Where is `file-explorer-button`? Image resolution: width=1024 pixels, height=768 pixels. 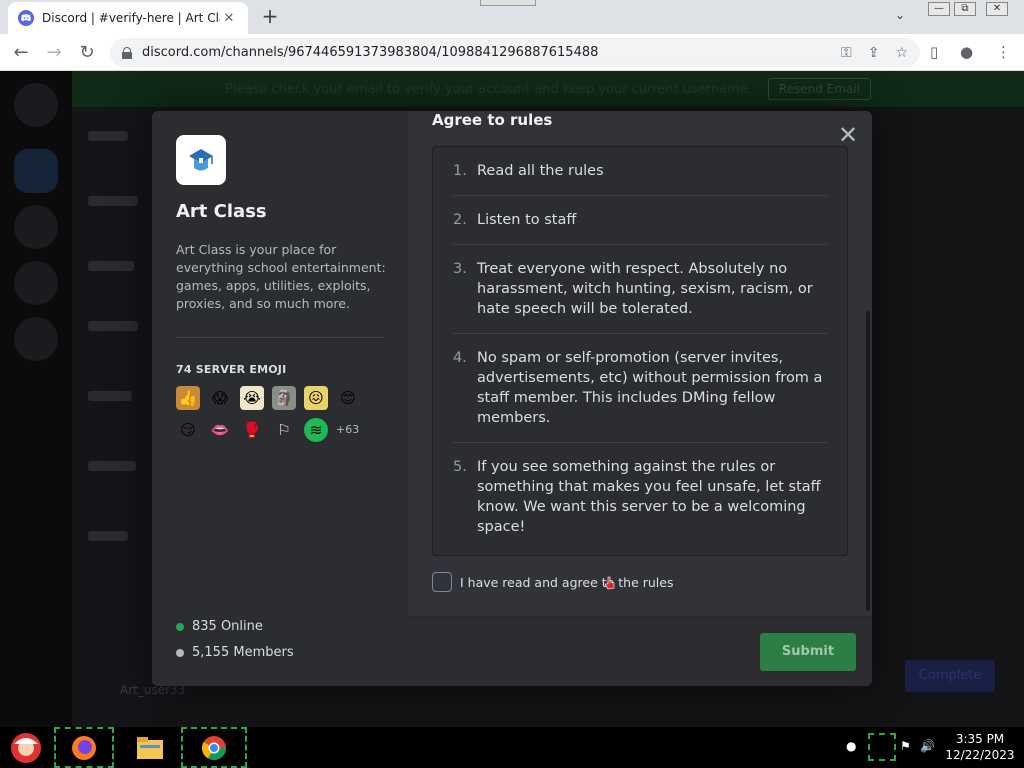
file-explorer-button is located at coordinates (150, 747).